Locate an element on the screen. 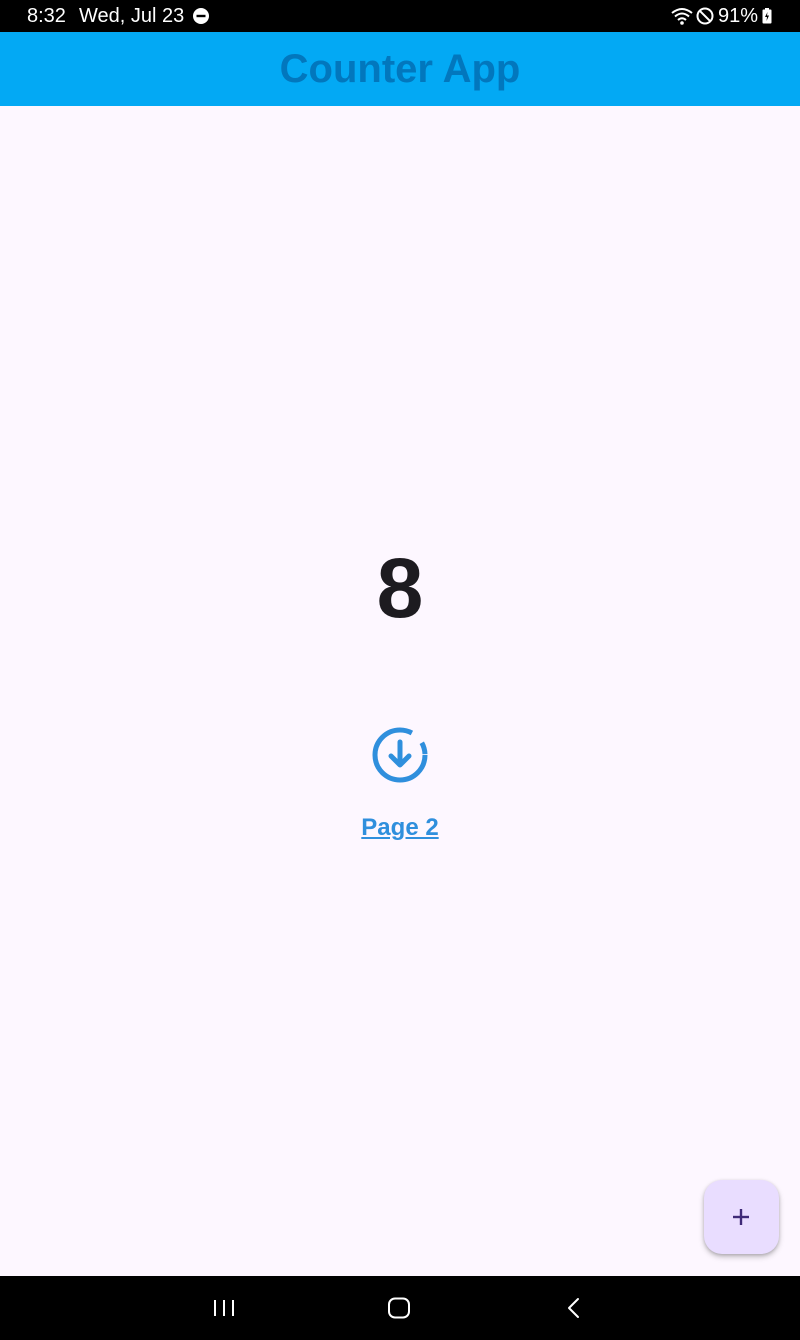 The width and height of the screenshot is (800, 1340). battery-percentage: 91% is located at coordinates (738, 16).